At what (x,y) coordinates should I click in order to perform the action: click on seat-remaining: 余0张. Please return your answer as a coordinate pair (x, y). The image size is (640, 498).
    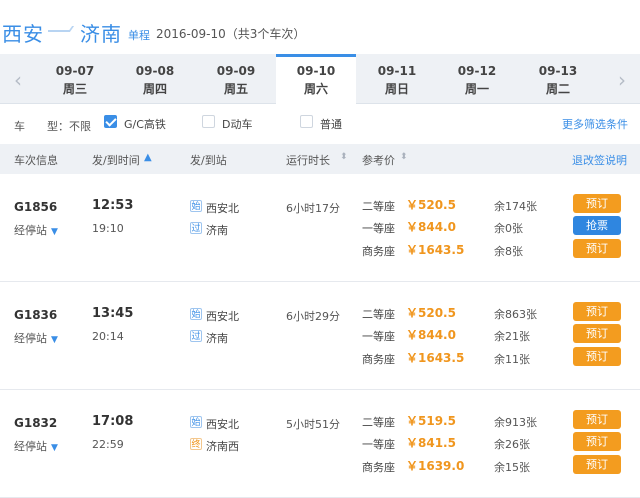
    Looking at the image, I should click on (508, 228).